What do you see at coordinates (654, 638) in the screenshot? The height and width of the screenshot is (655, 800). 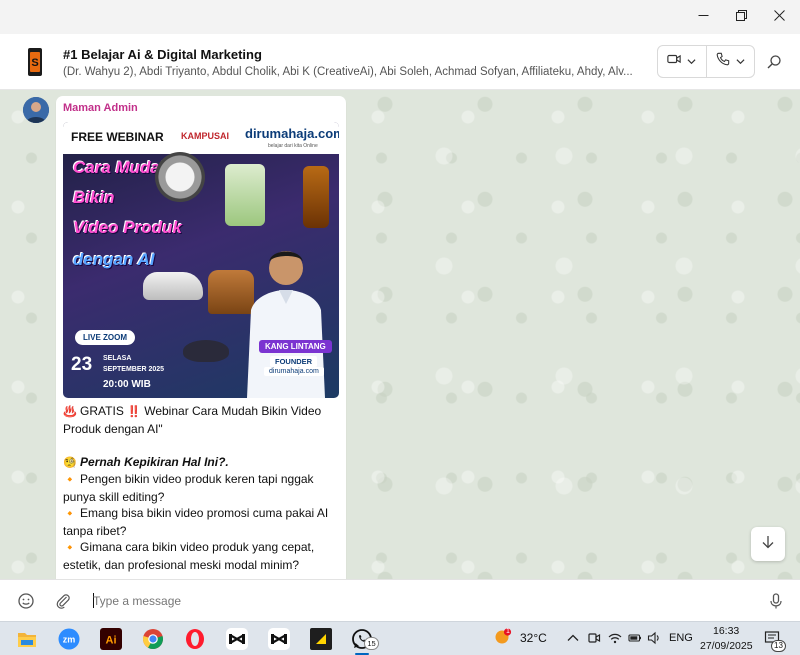 I see `volume-icon` at bounding box center [654, 638].